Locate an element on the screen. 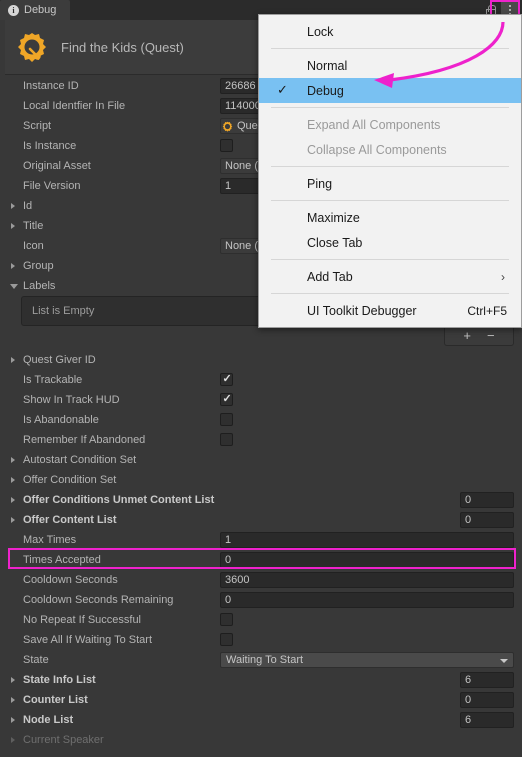 This screenshot has width=522, height=757. property-label: No Repeat If Successful is located at coordinates (82, 620).